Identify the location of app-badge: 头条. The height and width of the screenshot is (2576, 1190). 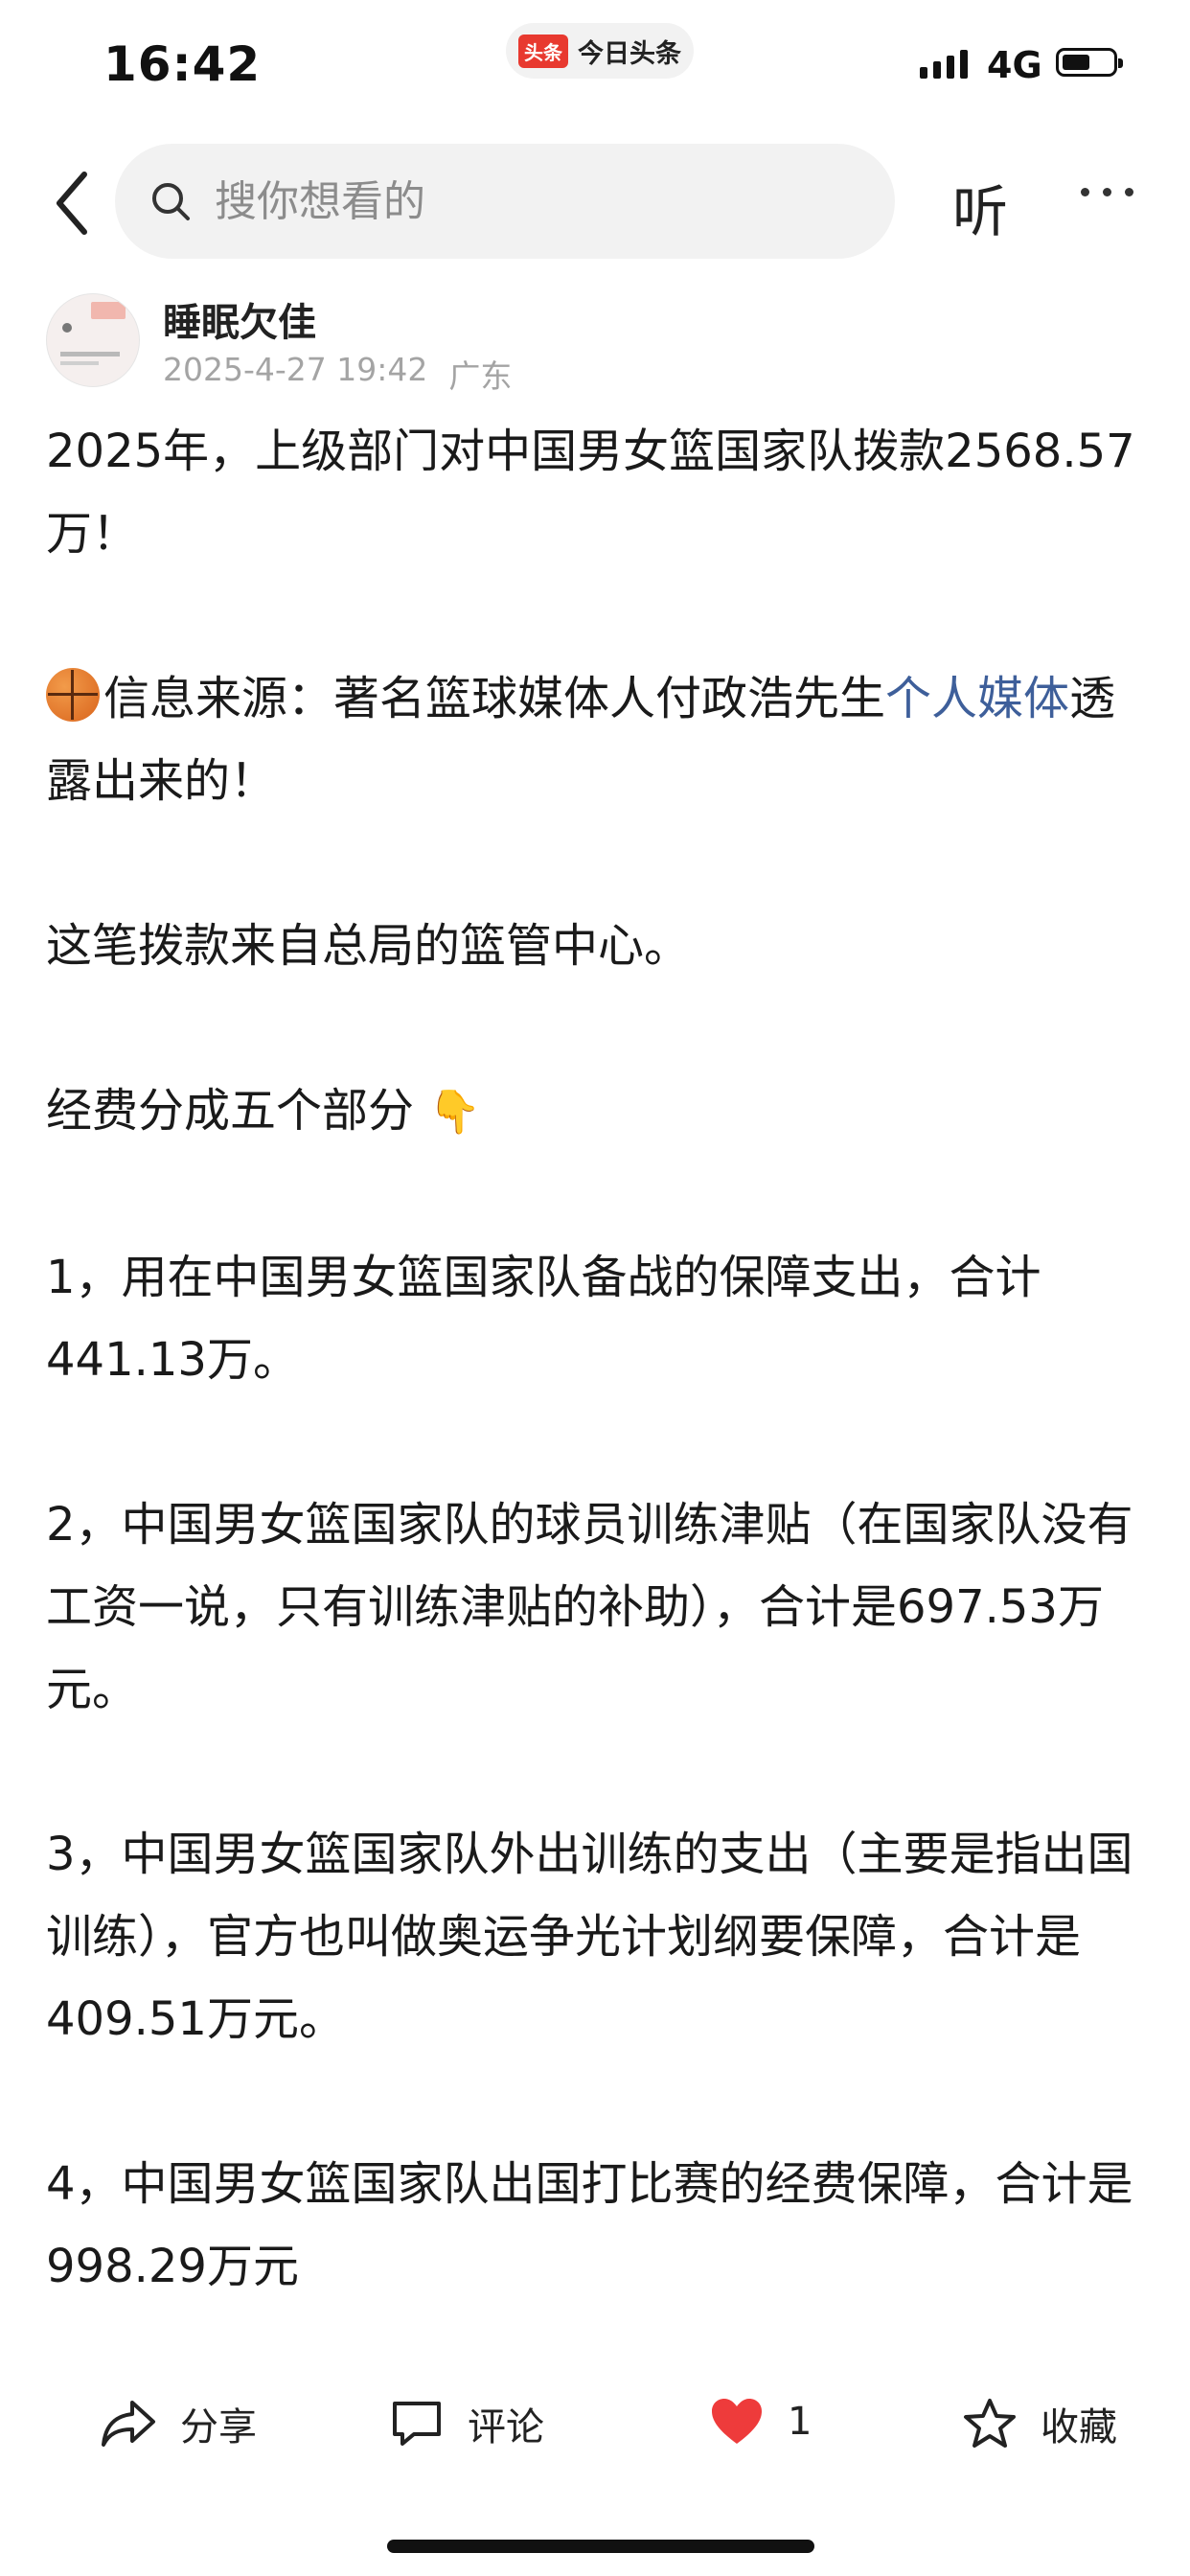
(543, 51).